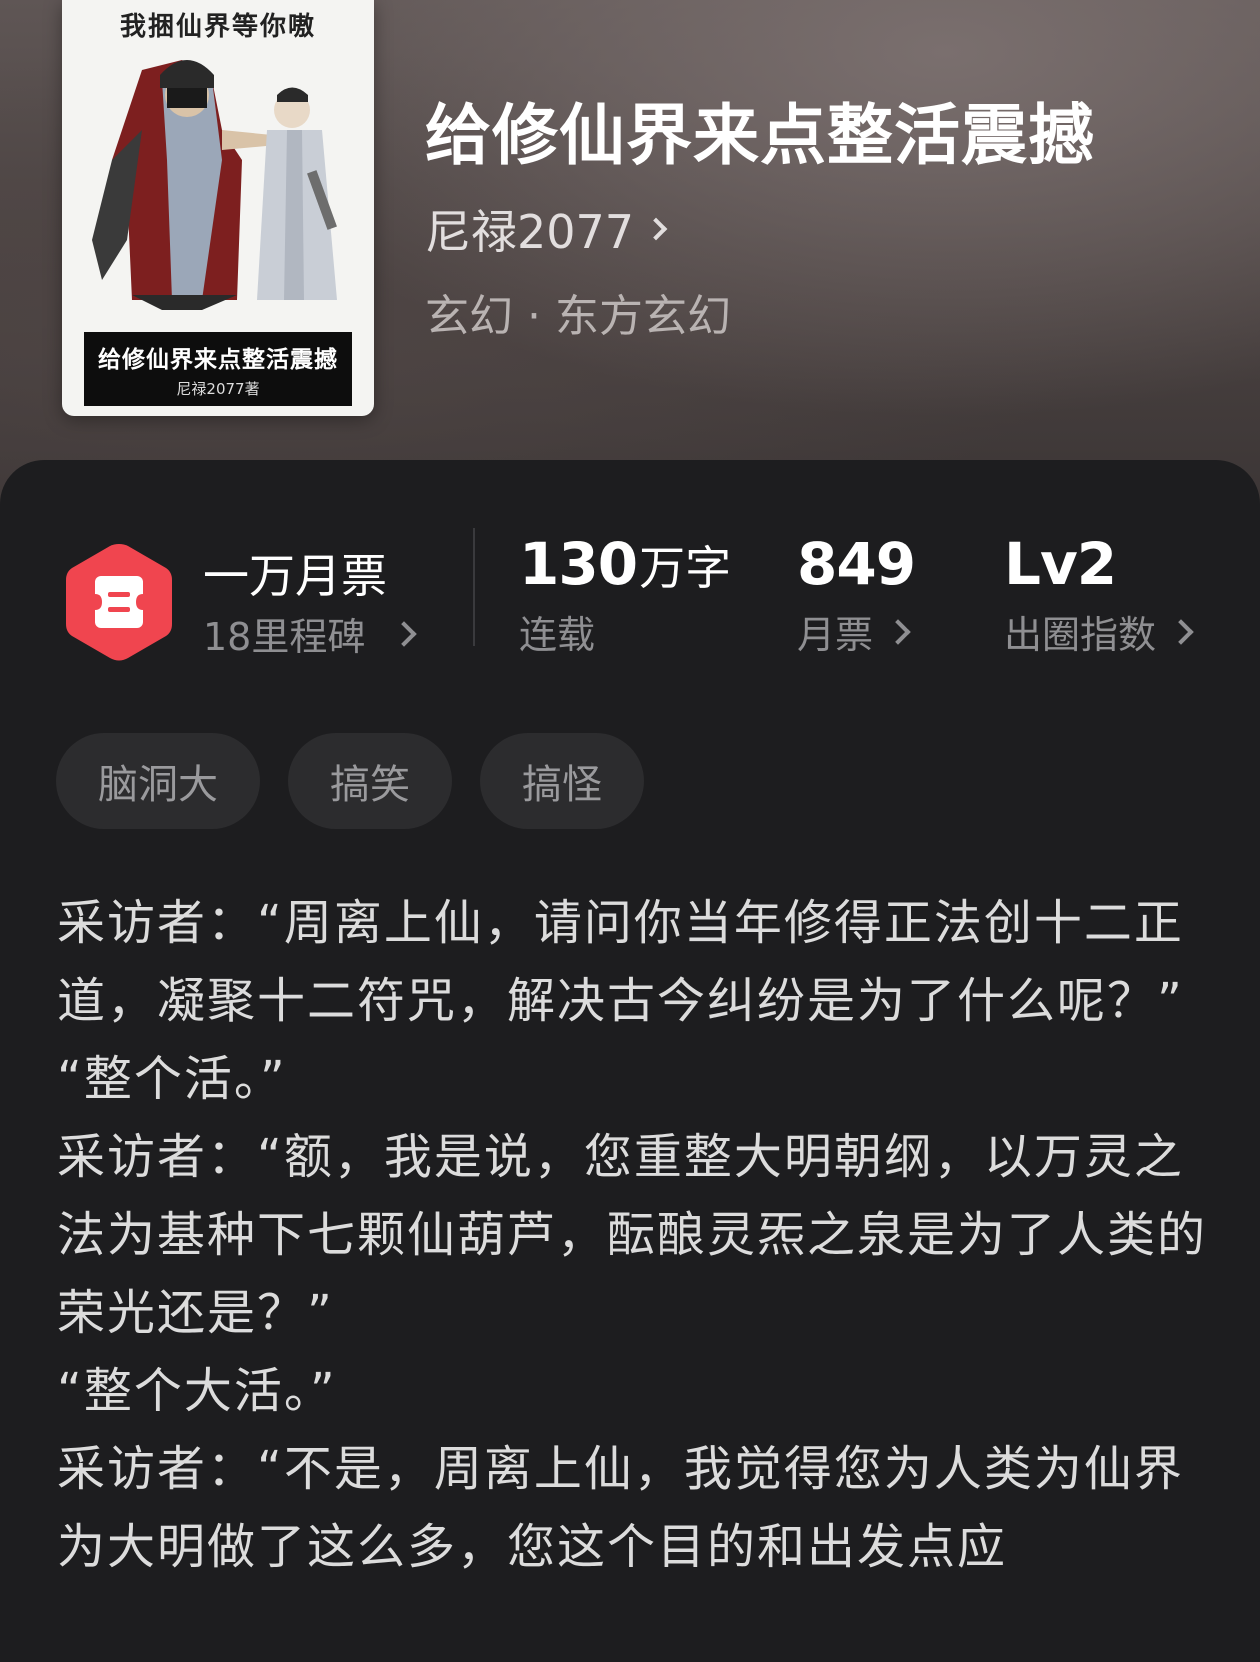 This screenshot has height=1662, width=1260. I want to click on book-title: 给修仙界来点整活震撼, so click(760, 135).